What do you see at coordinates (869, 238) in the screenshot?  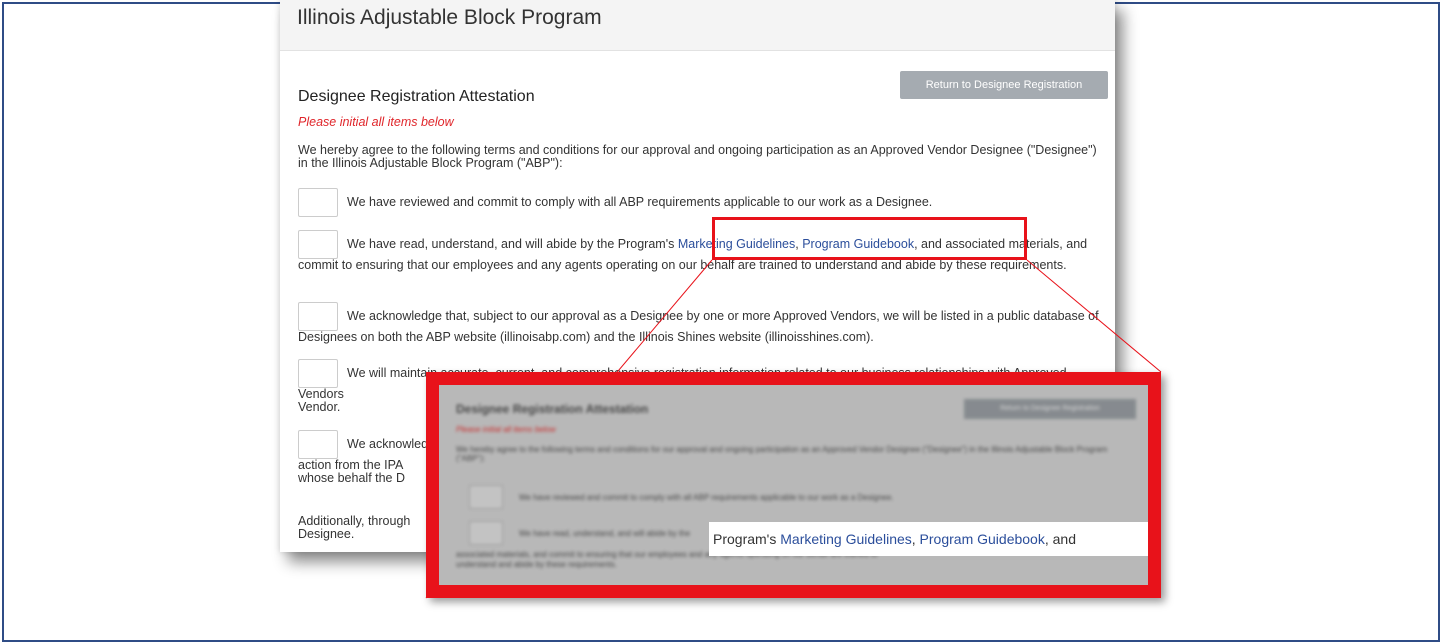 I see `highlight-box` at bounding box center [869, 238].